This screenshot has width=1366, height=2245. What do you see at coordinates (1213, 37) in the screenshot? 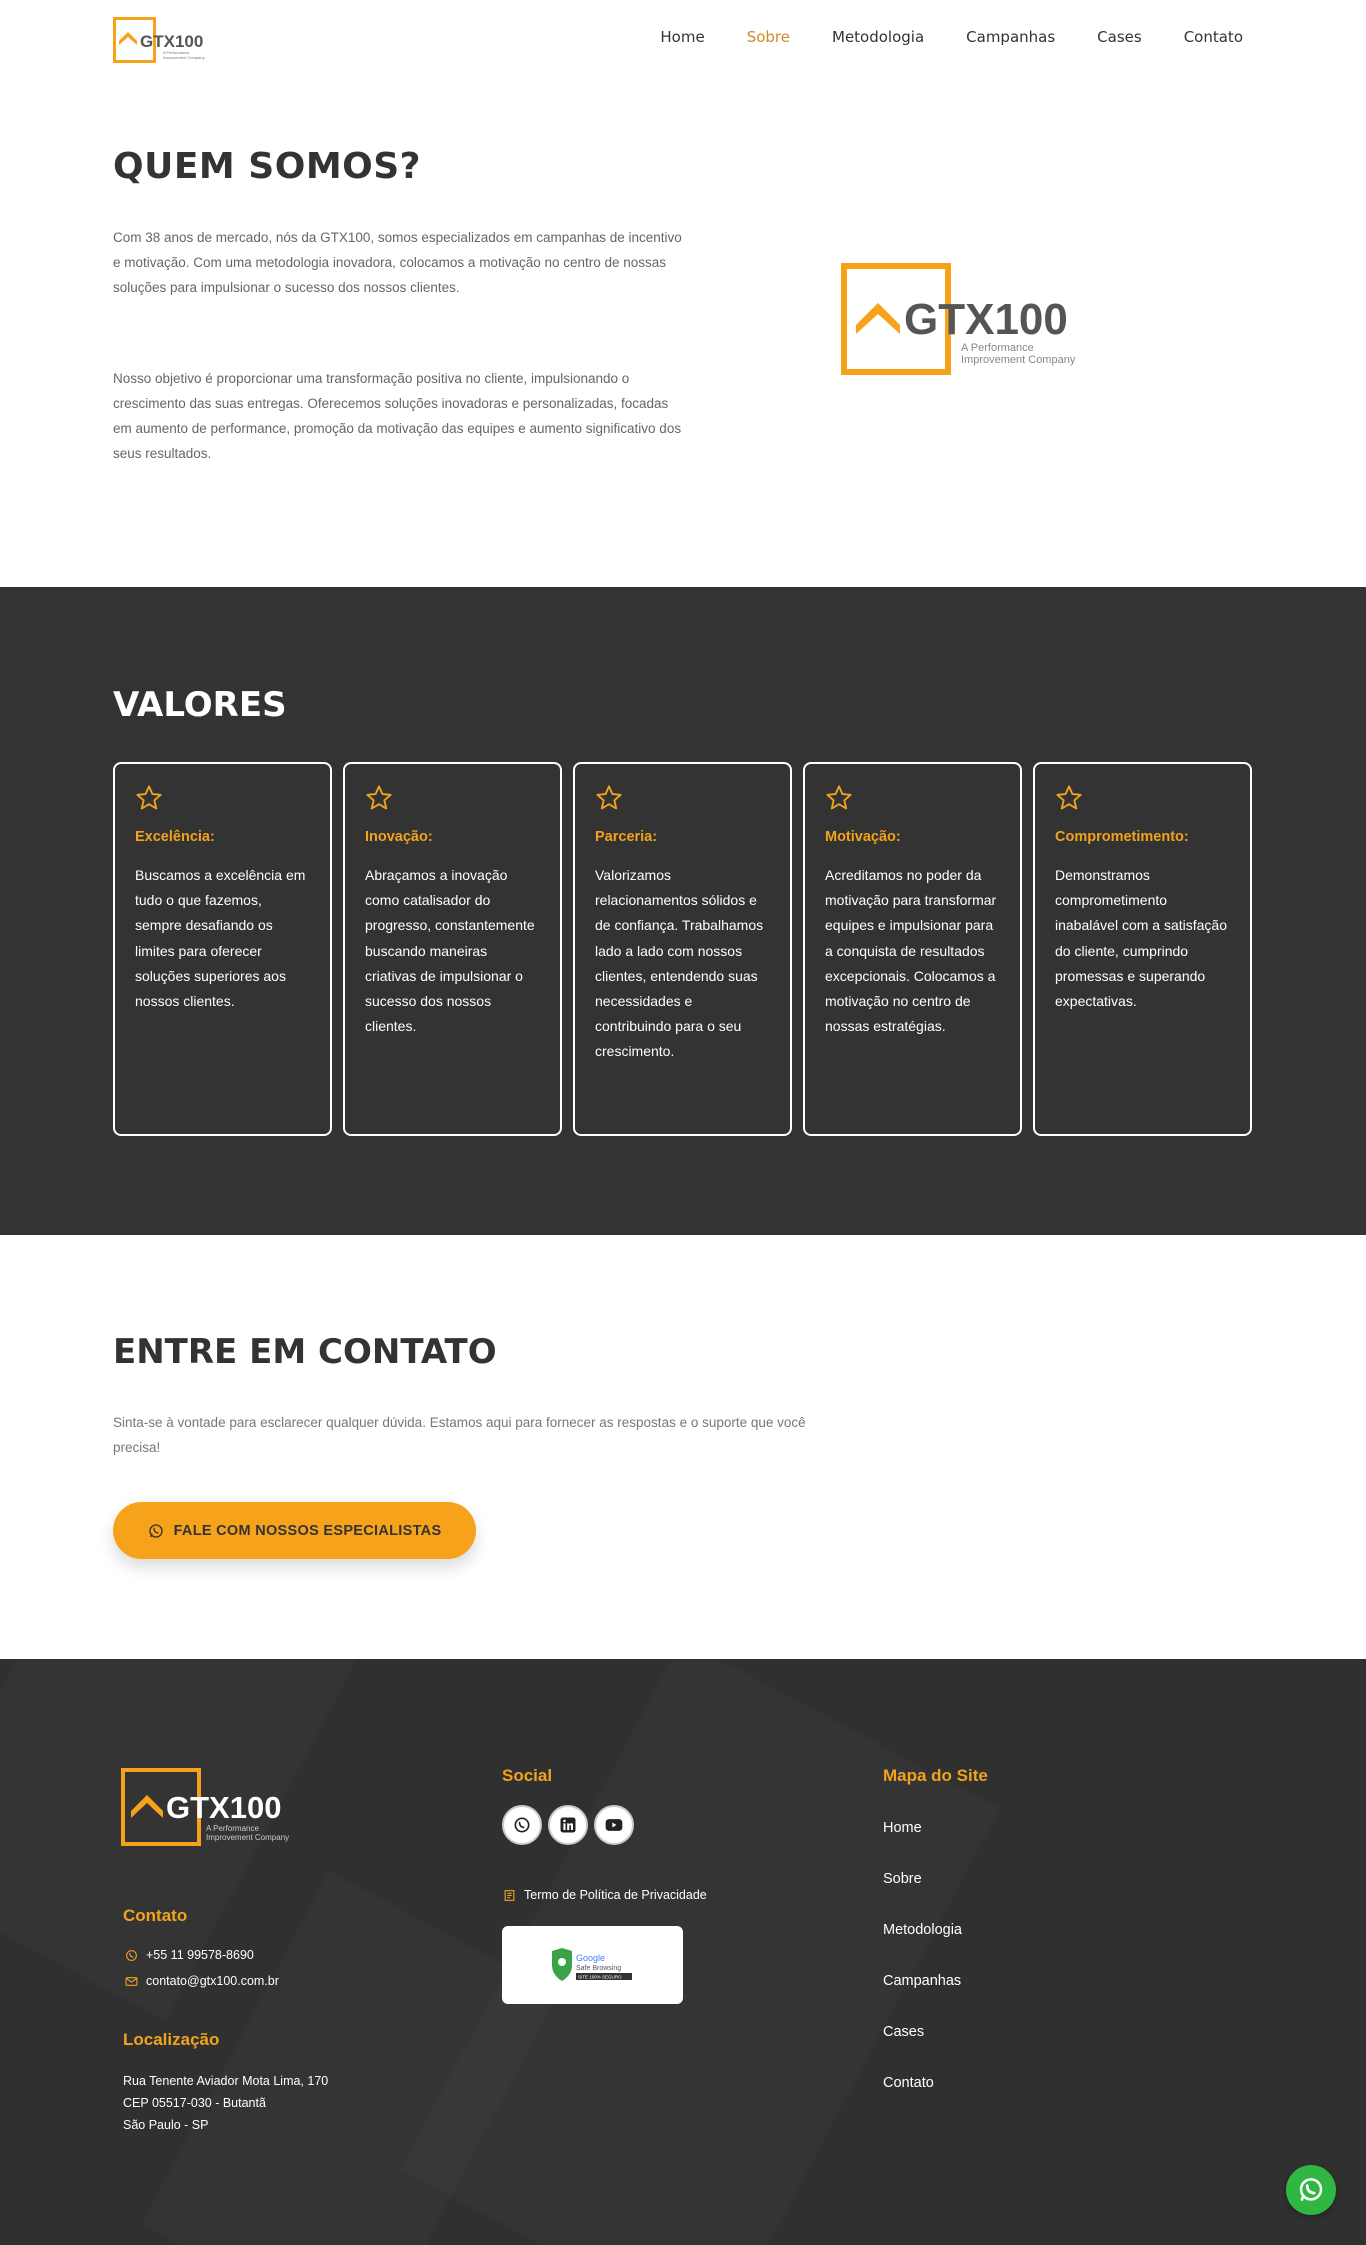
I see `nav-contato: Contato` at bounding box center [1213, 37].